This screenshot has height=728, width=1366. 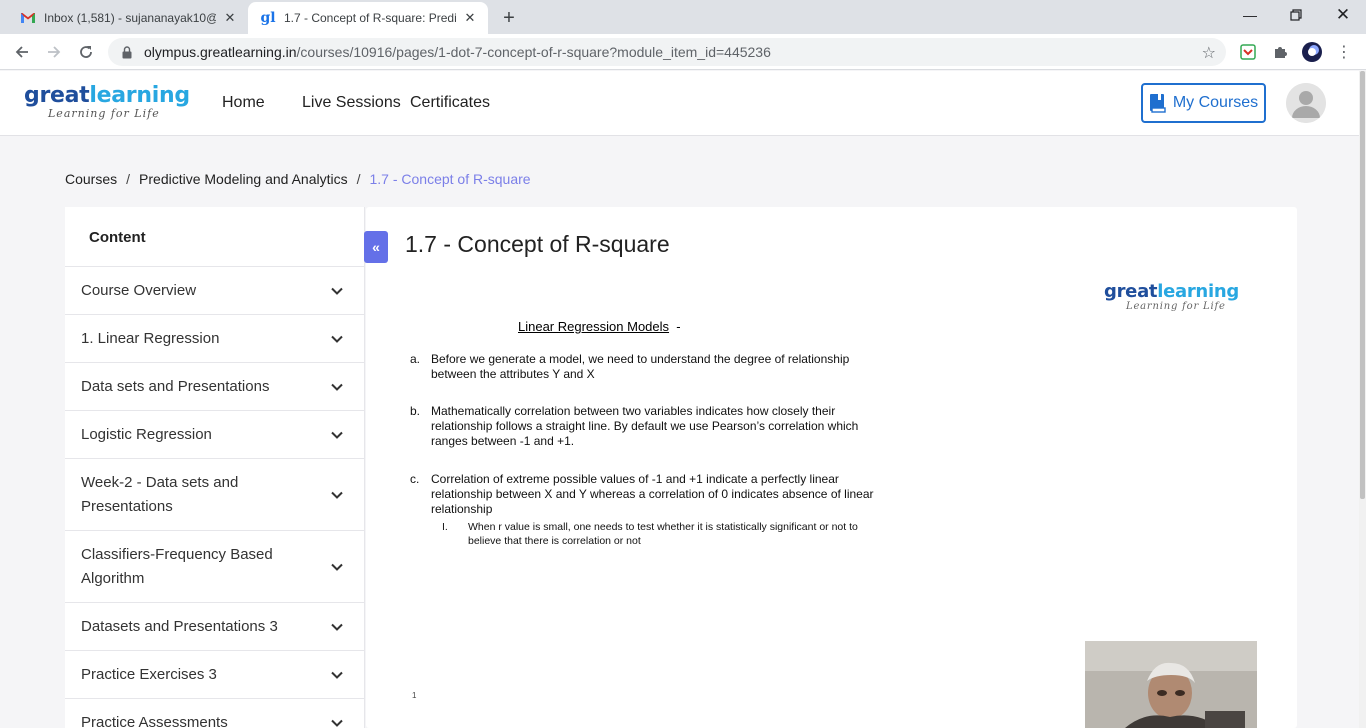 I want to click on module-label: Data sets and Presentations, so click(x=175, y=386).